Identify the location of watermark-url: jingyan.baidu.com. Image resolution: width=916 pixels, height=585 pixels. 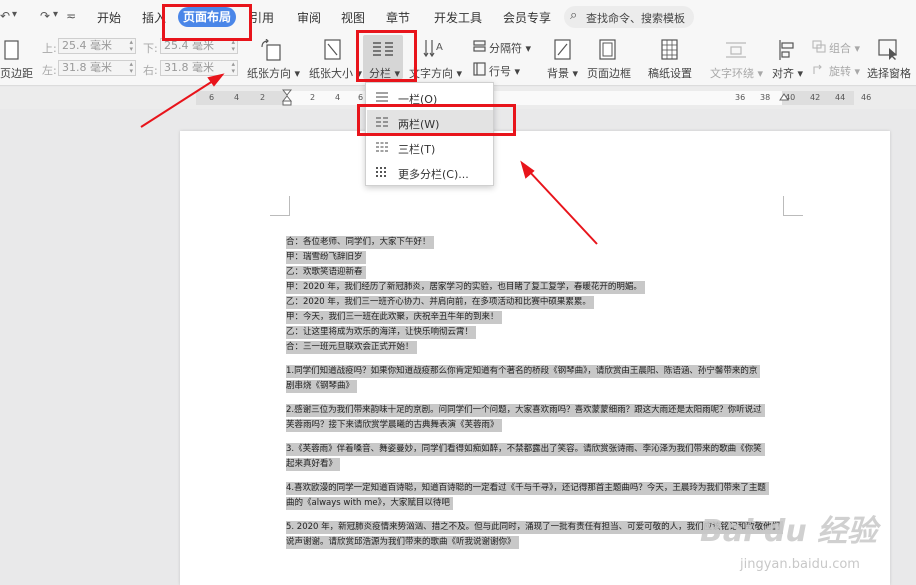
(800, 564).